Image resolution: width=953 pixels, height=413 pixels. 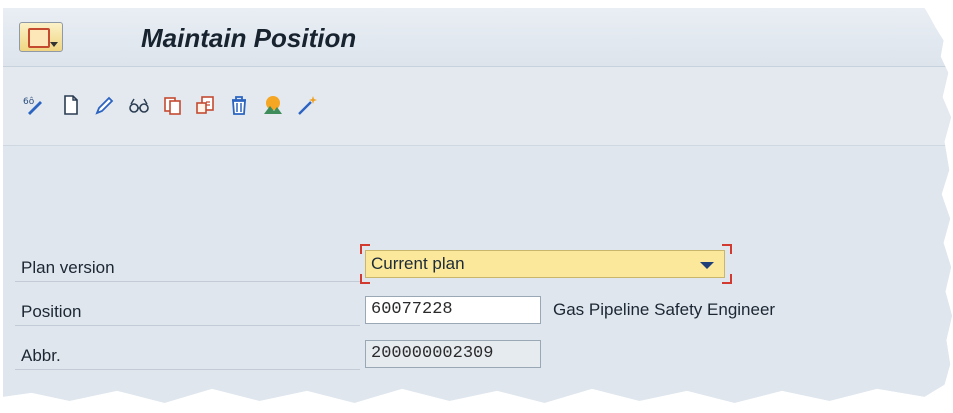 What do you see at coordinates (307, 105) in the screenshot?
I see `wand-icon` at bounding box center [307, 105].